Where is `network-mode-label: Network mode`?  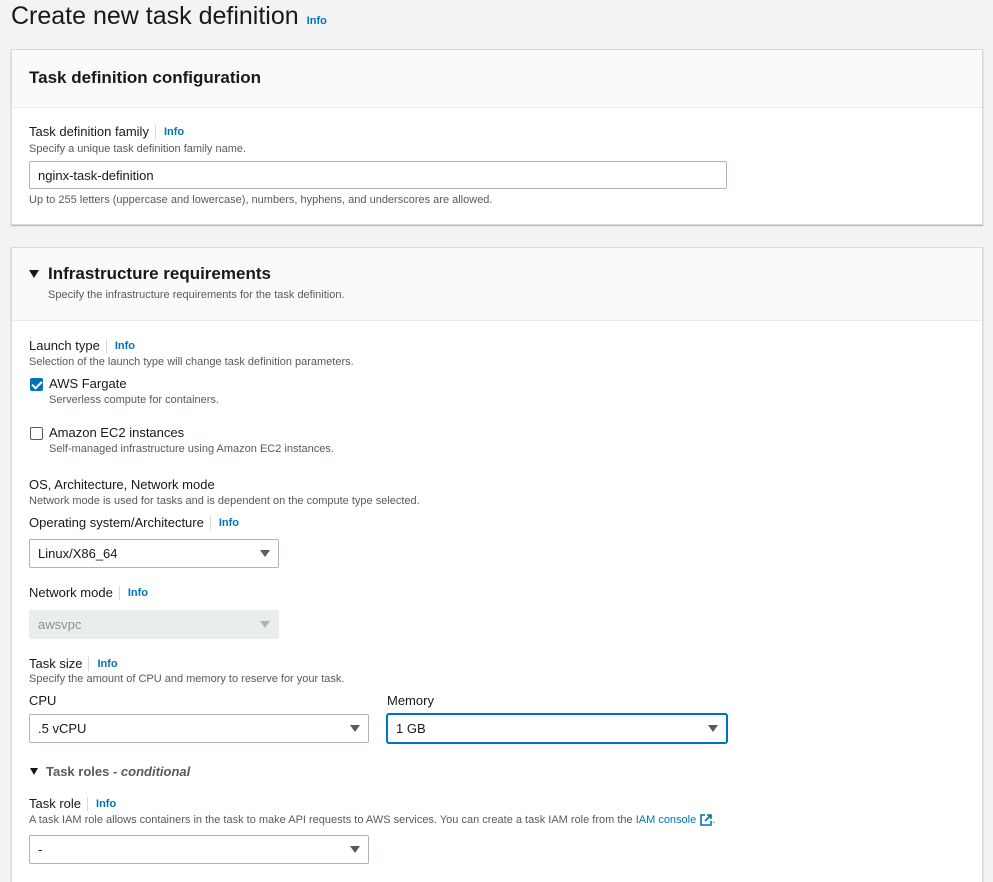
network-mode-label: Network mode is located at coordinates (71, 592).